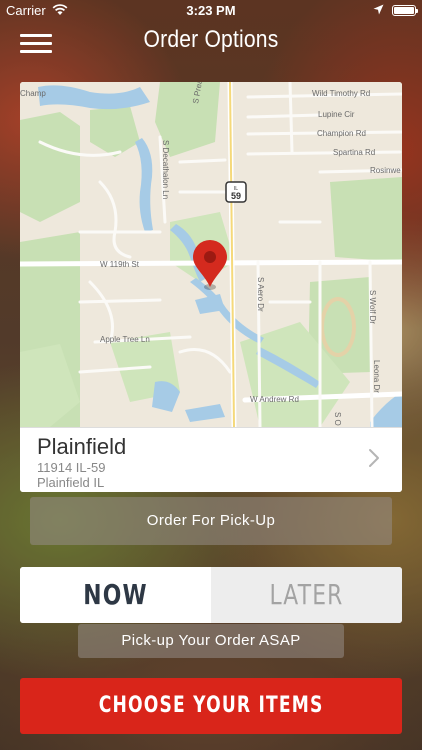  I want to click on map-label-andrew: W Andrew Rd, so click(274, 399).